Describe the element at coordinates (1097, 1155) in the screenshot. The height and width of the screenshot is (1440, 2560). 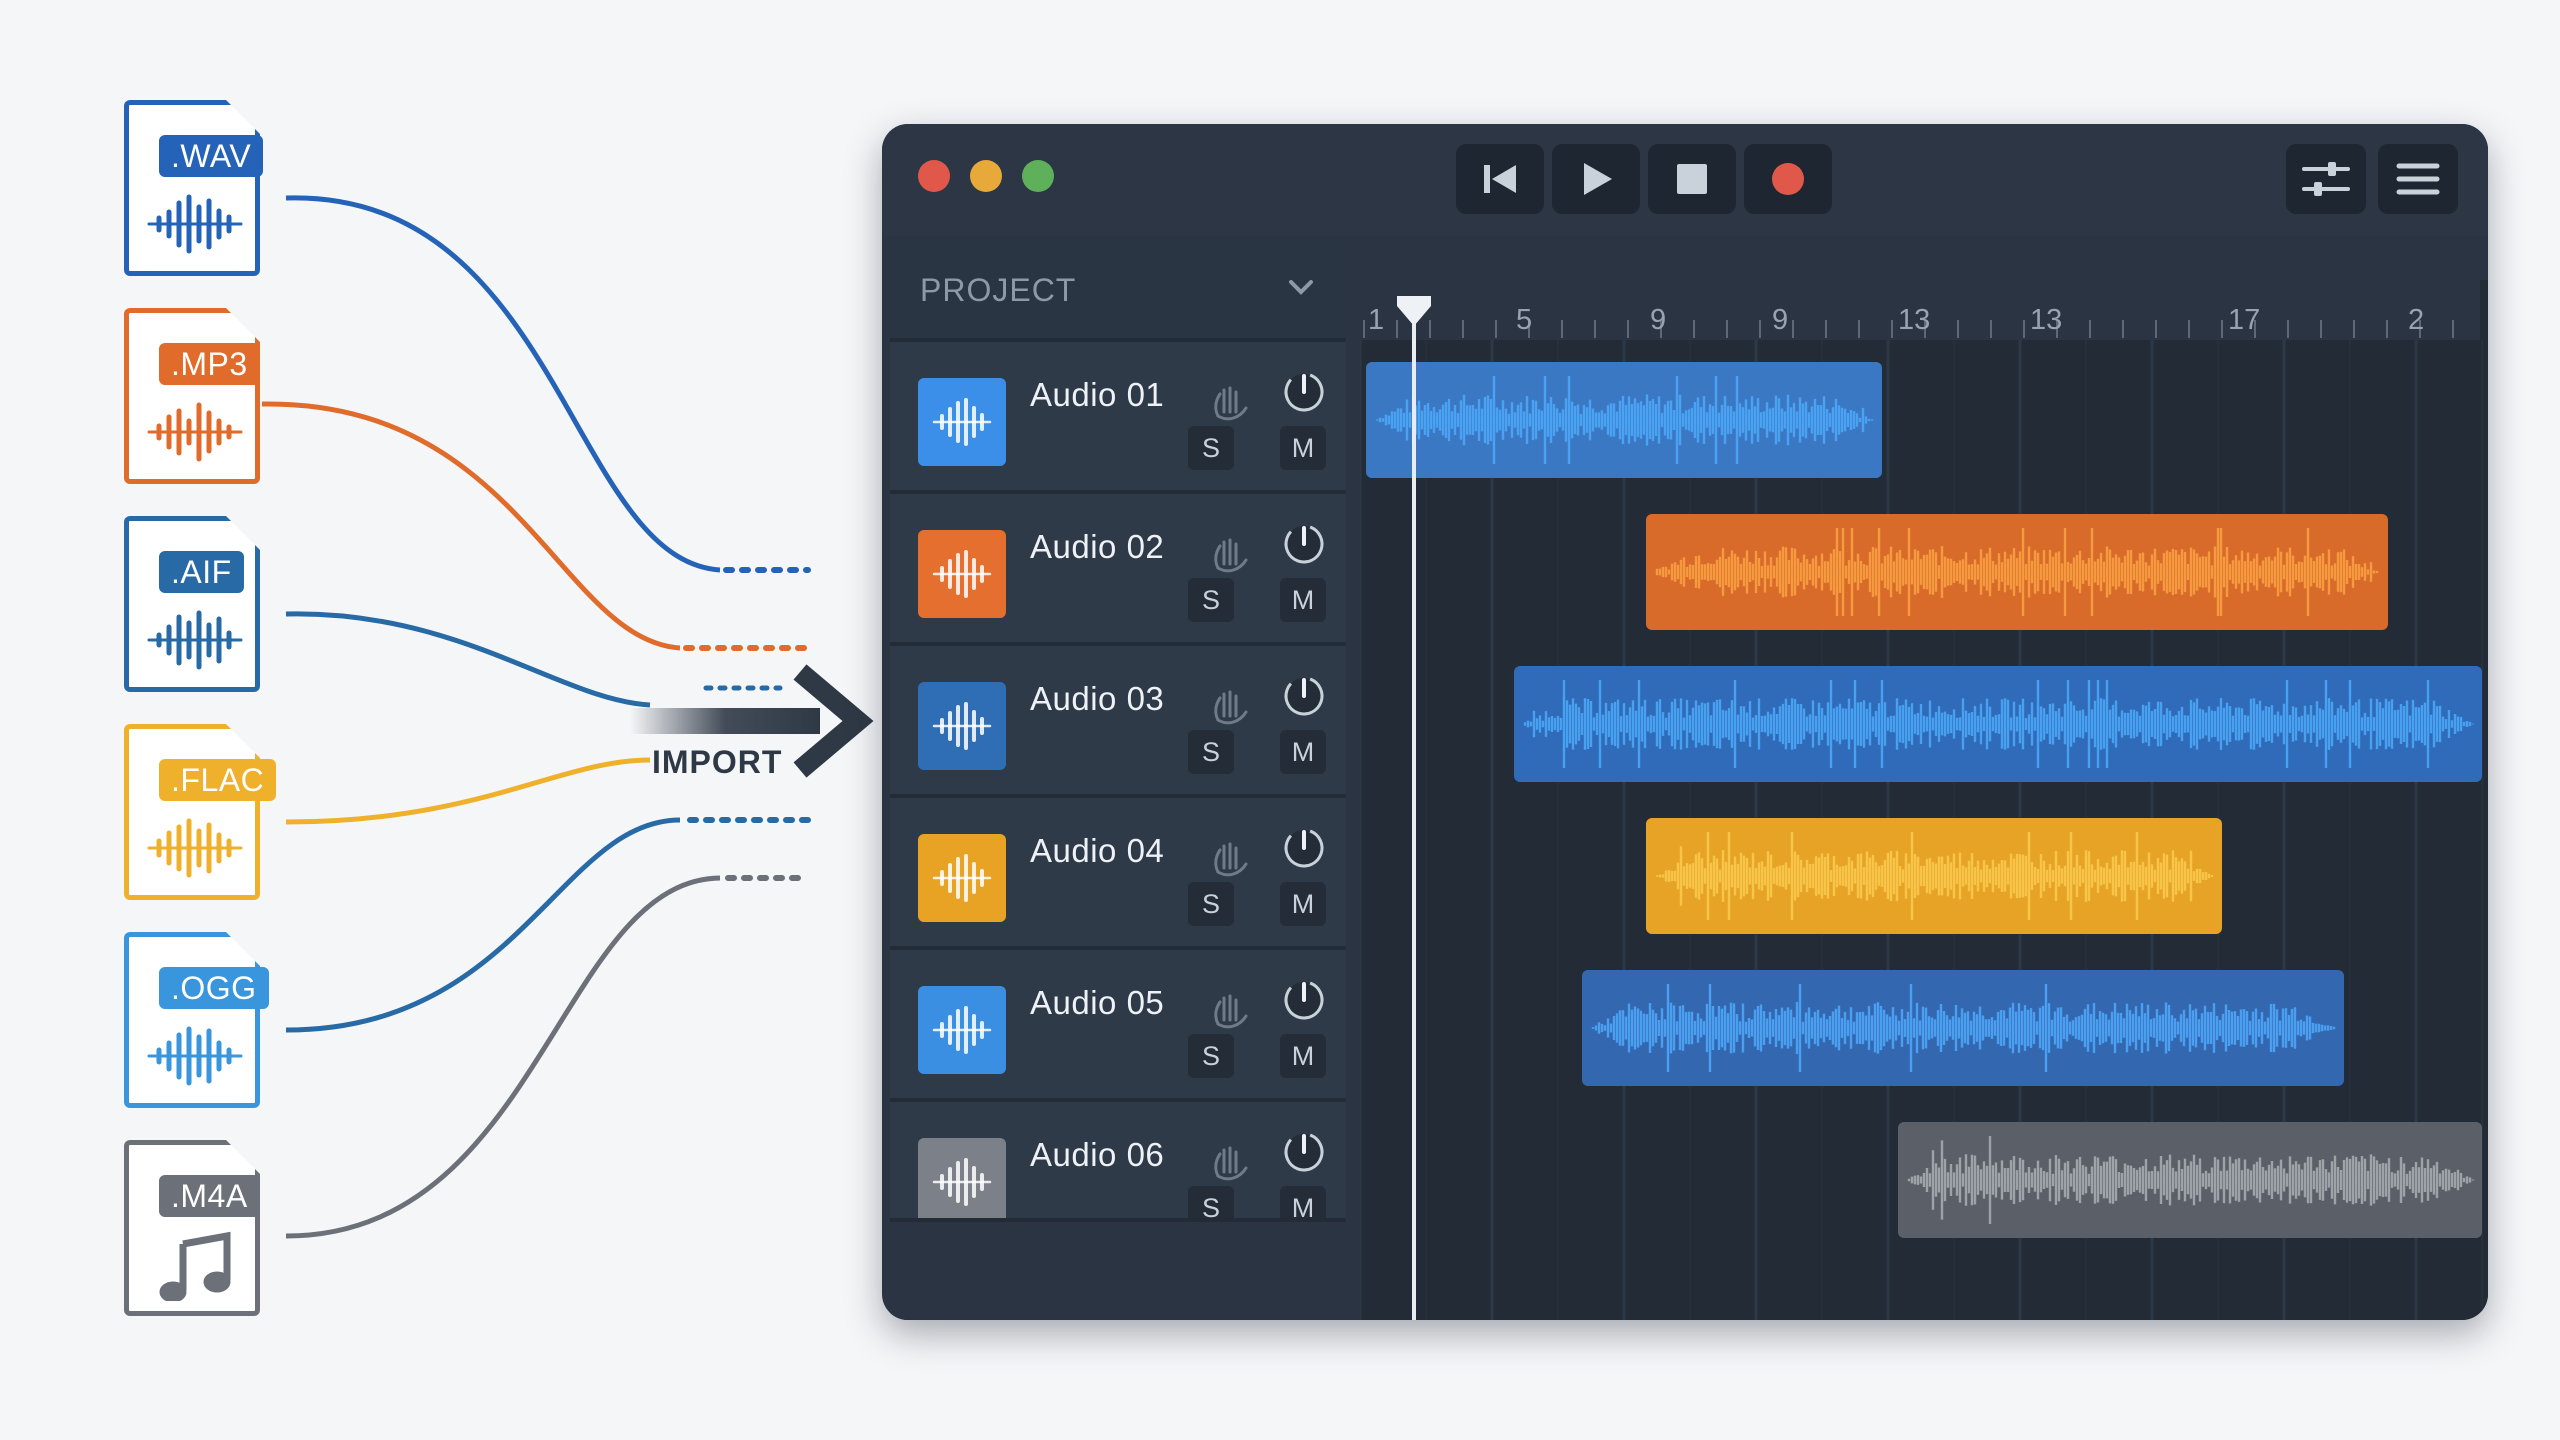
I see `track-name: Audio 06` at that location.